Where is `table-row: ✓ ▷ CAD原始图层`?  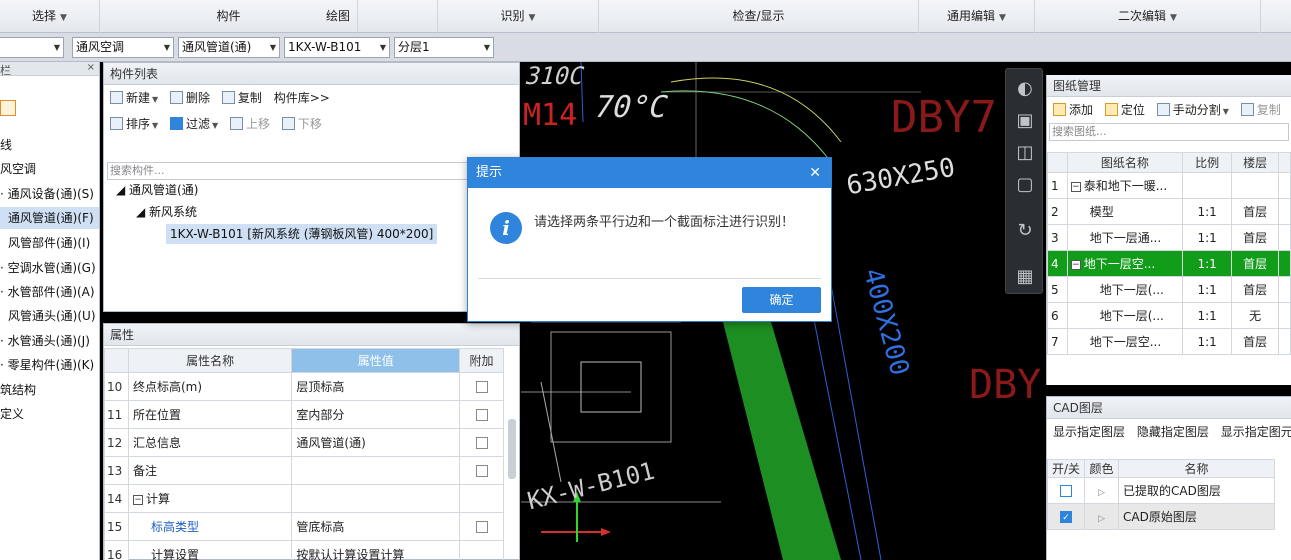 table-row: ✓ ▷ CAD原始图层 is located at coordinates (1161, 516).